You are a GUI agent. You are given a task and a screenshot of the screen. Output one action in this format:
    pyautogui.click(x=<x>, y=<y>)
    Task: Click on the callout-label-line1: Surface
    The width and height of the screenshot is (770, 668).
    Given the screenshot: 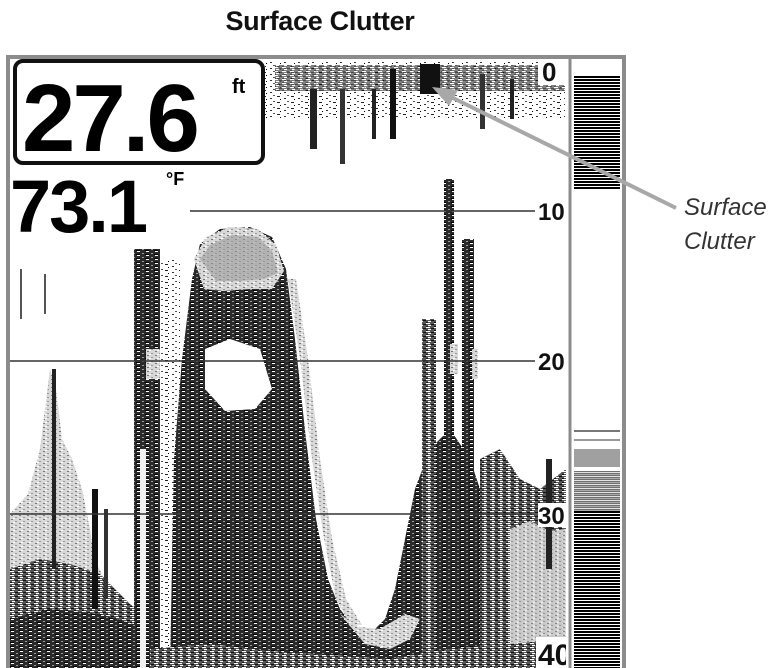 What is the action you would take?
    pyautogui.click(x=725, y=207)
    